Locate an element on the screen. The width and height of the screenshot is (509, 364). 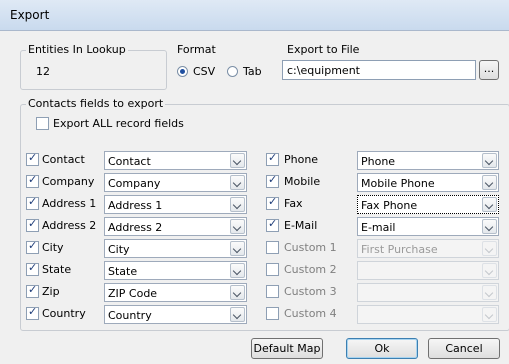
window-title: Export is located at coordinates (30, 15).